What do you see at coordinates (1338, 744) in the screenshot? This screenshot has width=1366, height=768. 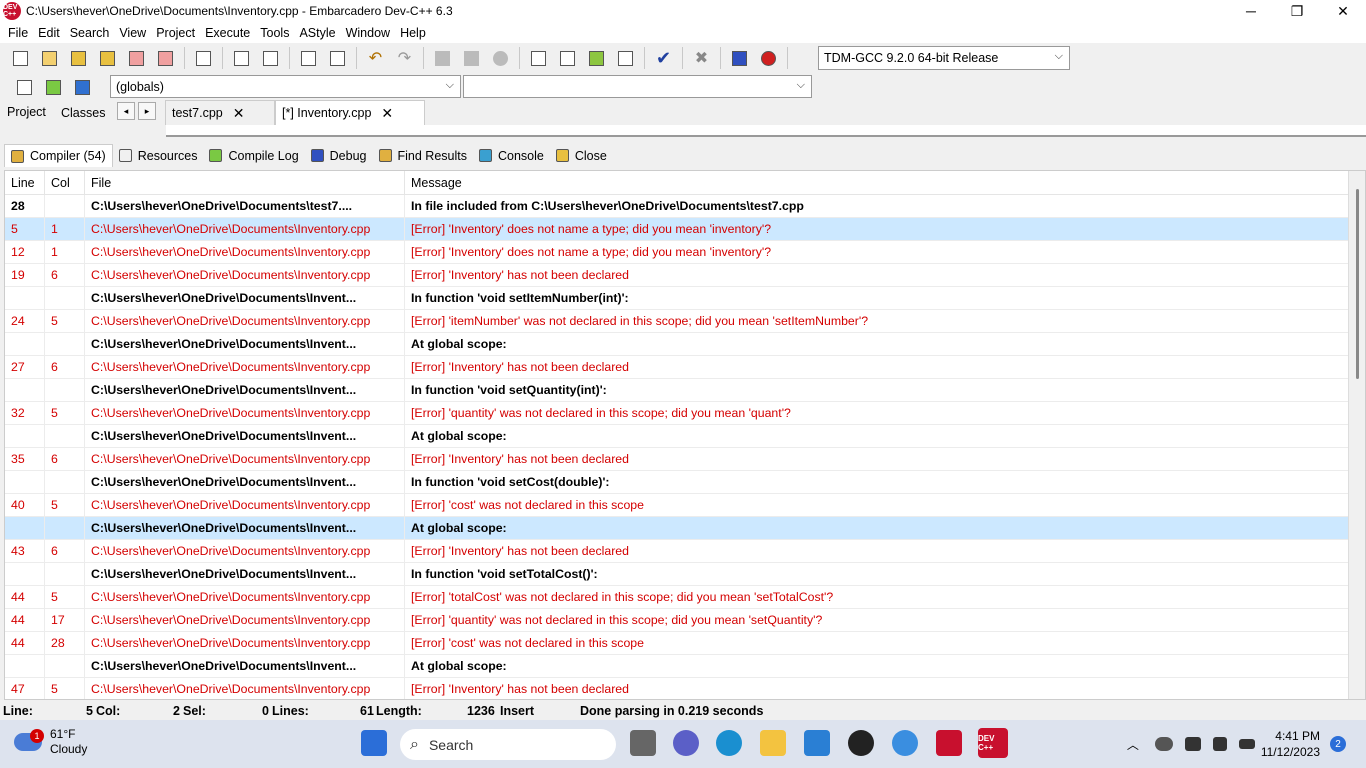 I see `notification-badge: 2` at bounding box center [1338, 744].